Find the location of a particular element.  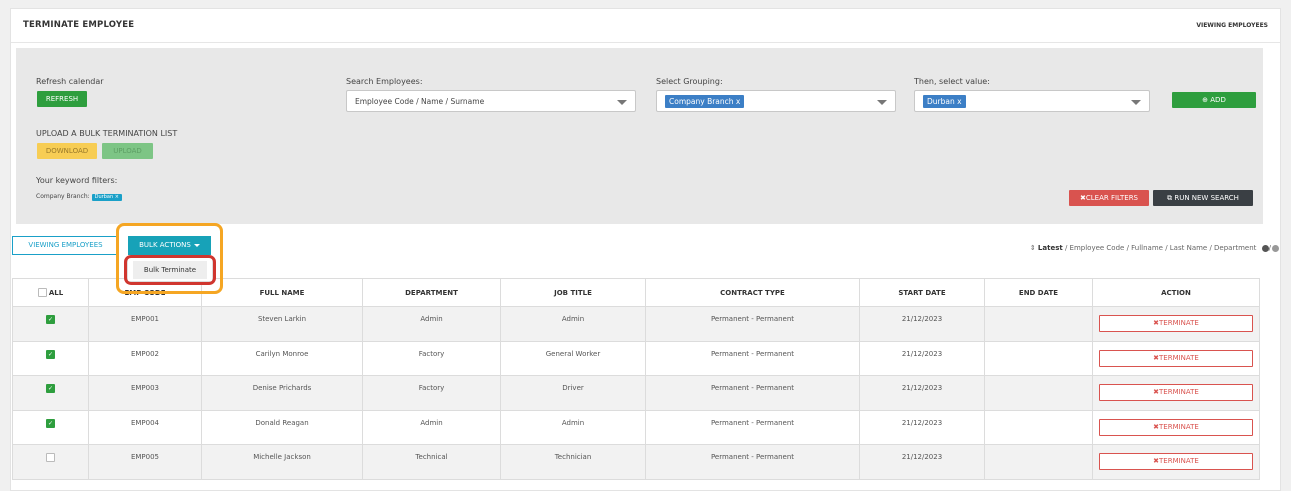

page-title: TERMINATE EMPLOYEE is located at coordinates (79, 25).